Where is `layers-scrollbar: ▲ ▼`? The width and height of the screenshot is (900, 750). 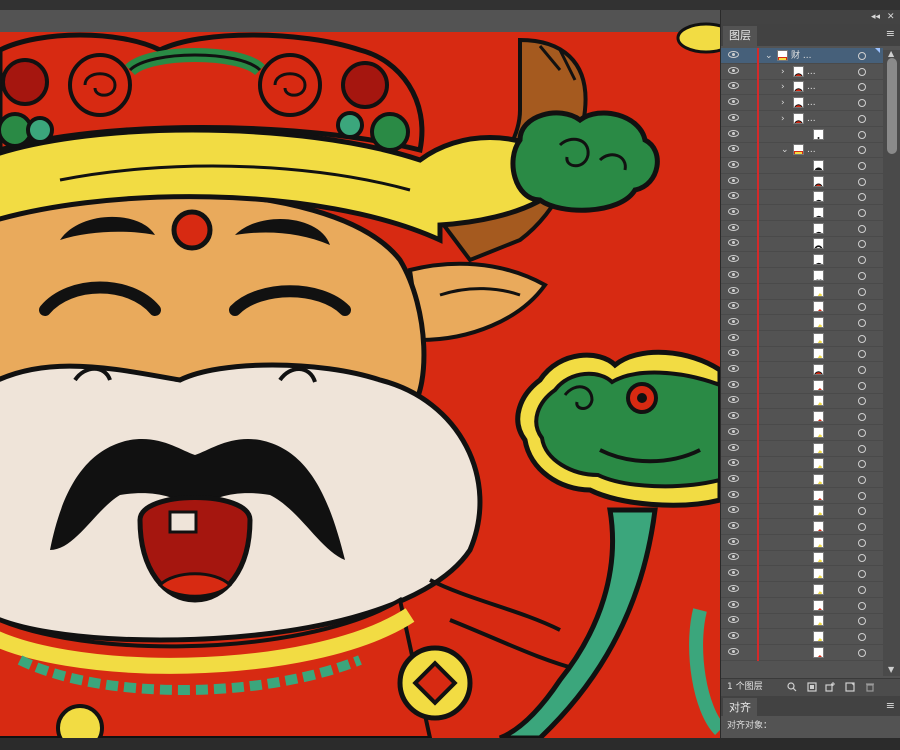
layers-scrollbar: ▲ ▼ is located at coordinates (891, 363).